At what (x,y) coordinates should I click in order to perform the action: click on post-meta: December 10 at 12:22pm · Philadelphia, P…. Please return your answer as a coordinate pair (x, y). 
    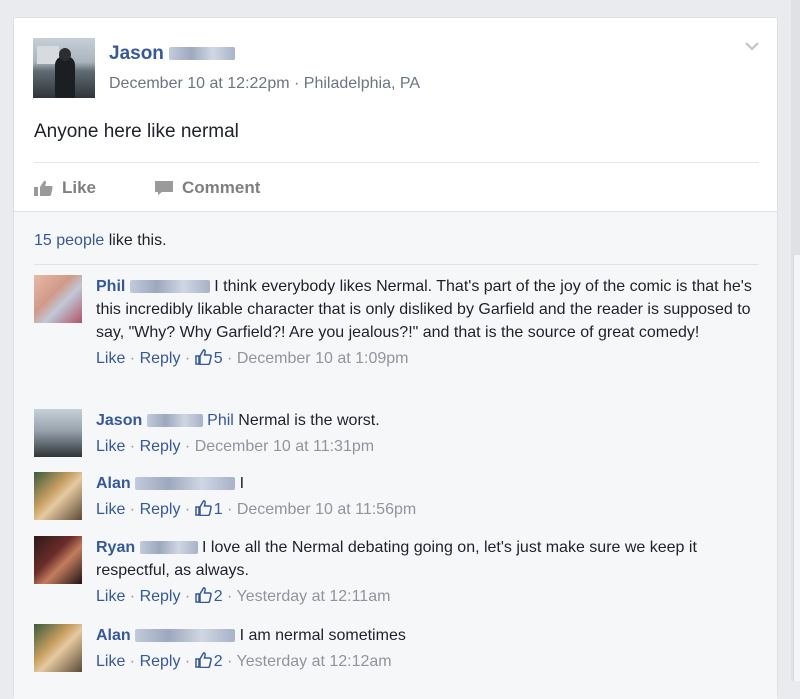
    Looking at the image, I should click on (264, 84).